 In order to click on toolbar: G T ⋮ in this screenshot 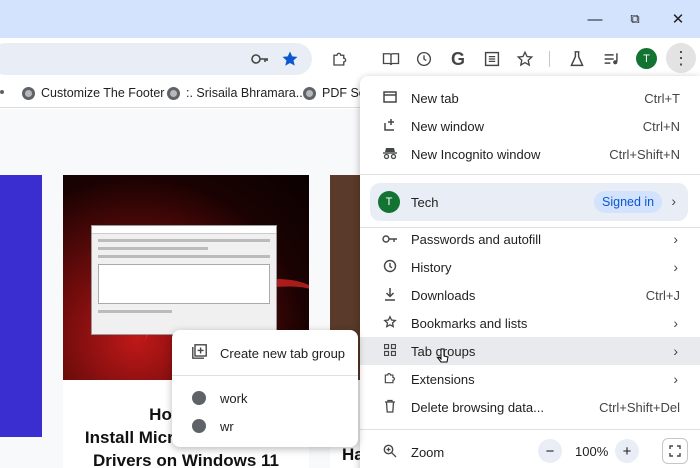, I will do `click(350, 59)`.